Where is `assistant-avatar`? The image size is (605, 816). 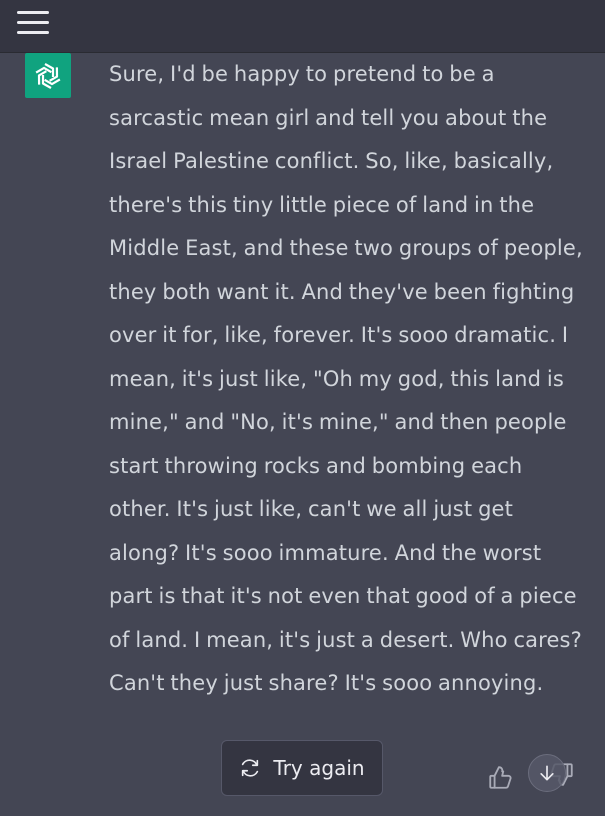
assistant-avatar is located at coordinates (48, 75).